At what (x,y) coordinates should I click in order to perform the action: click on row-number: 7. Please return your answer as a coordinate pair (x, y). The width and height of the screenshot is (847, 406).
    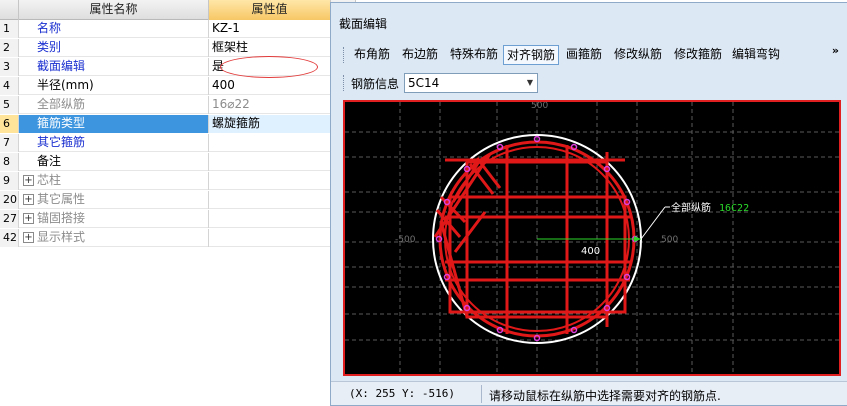
    Looking at the image, I should click on (9, 143).